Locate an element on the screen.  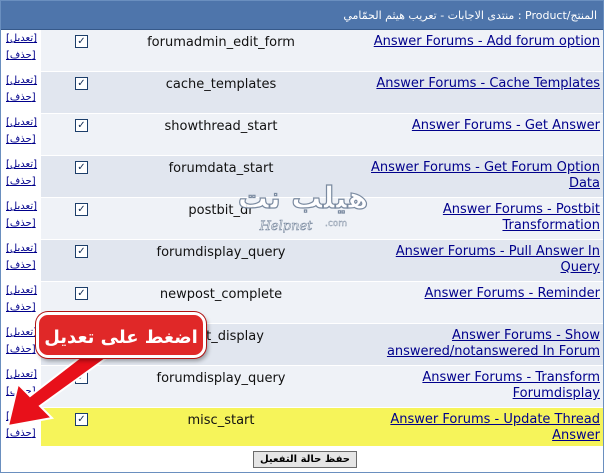
product-link-text: Forumdisplay is located at coordinates (556, 393).